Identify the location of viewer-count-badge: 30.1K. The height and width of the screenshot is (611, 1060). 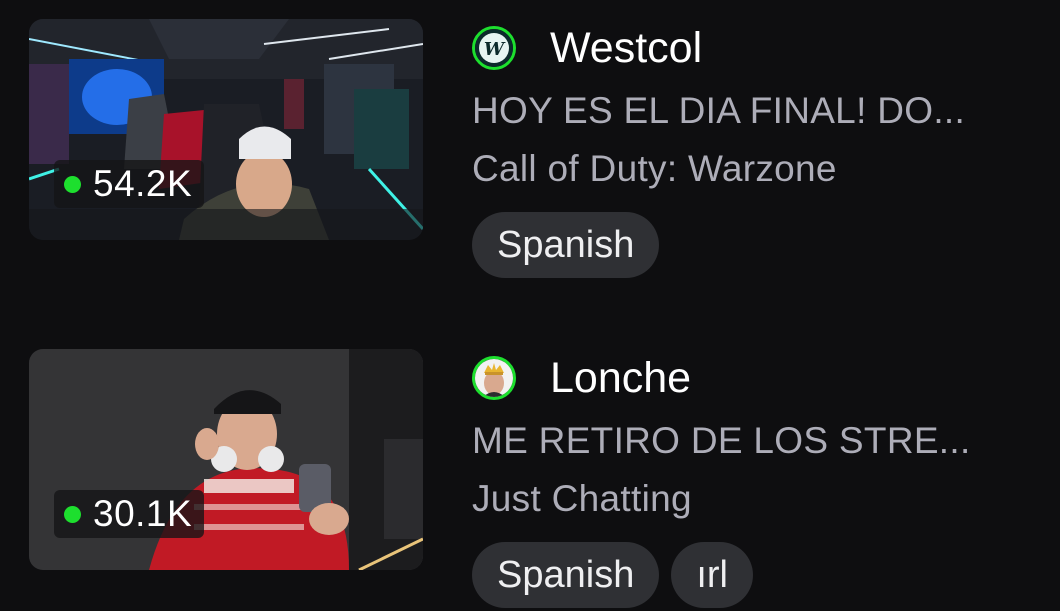
(129, 514).